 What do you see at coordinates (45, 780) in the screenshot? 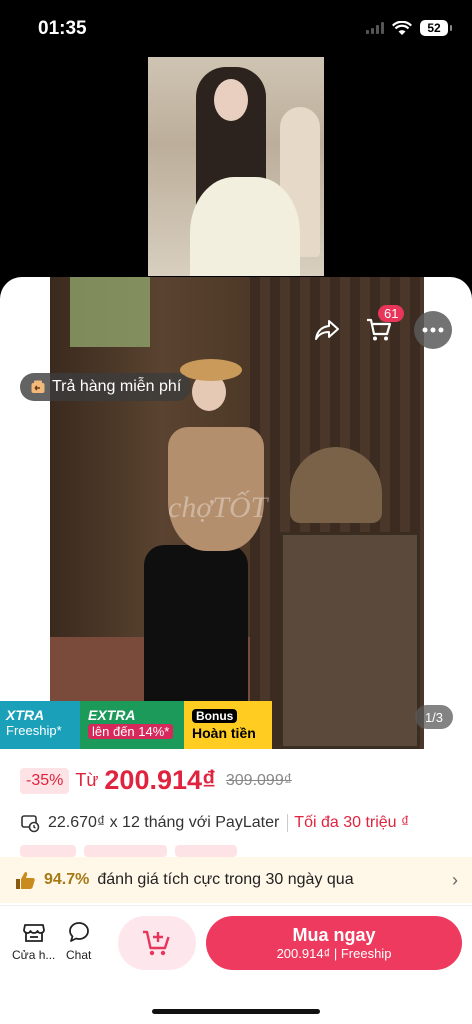
I see `discount-badge: -35%` at bounding box center [45, 780].